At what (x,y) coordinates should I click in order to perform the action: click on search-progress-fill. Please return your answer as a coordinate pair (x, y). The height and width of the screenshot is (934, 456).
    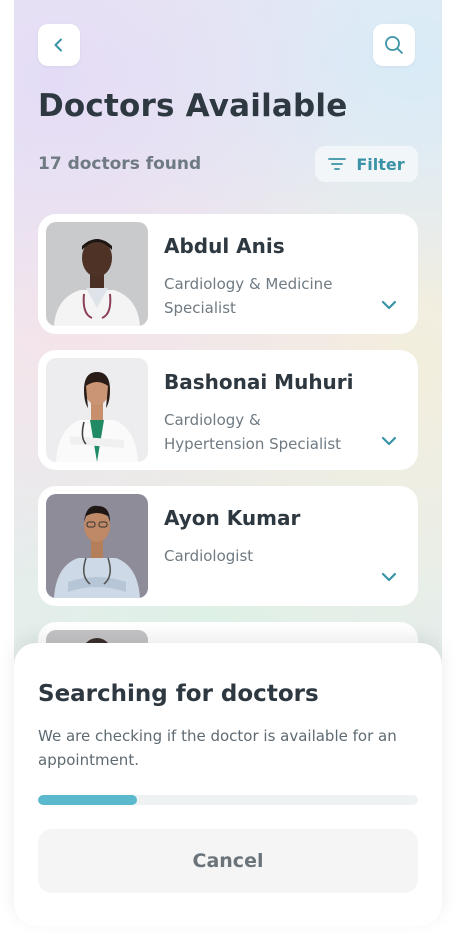
    Looking at the image, I should click on (87, 800).